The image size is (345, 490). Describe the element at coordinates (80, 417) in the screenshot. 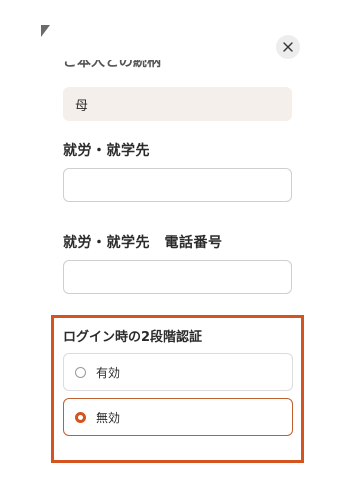

I see `radio-checked-icon` at that location.